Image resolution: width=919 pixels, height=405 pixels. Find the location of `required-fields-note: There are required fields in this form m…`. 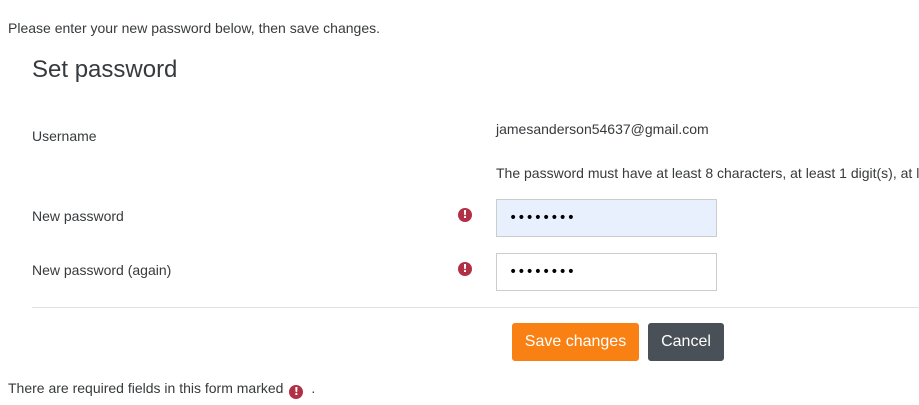

required-fields-note: There are required fields in this form m… is located at coordinates (161, 389).